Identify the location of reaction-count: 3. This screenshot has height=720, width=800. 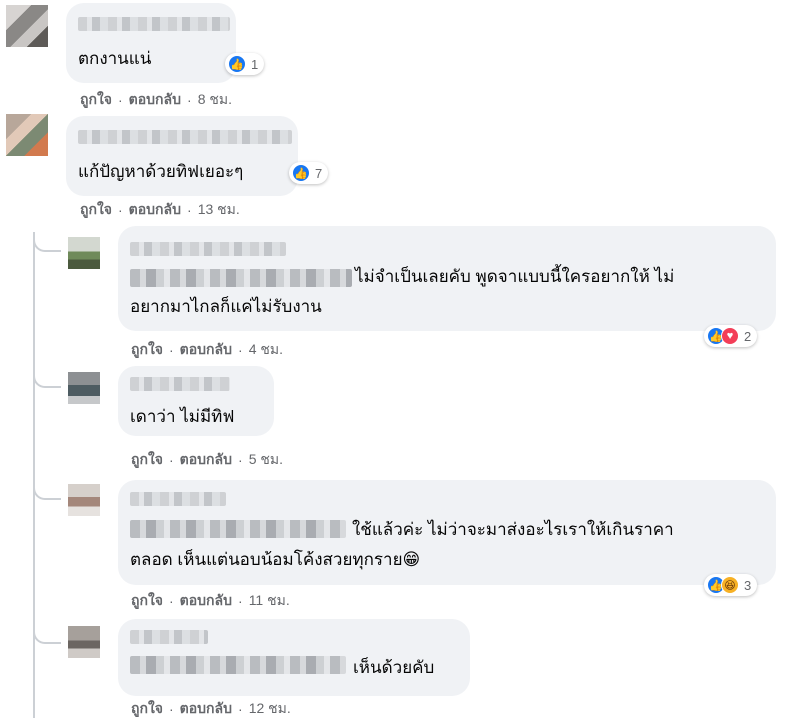
(748, 585).